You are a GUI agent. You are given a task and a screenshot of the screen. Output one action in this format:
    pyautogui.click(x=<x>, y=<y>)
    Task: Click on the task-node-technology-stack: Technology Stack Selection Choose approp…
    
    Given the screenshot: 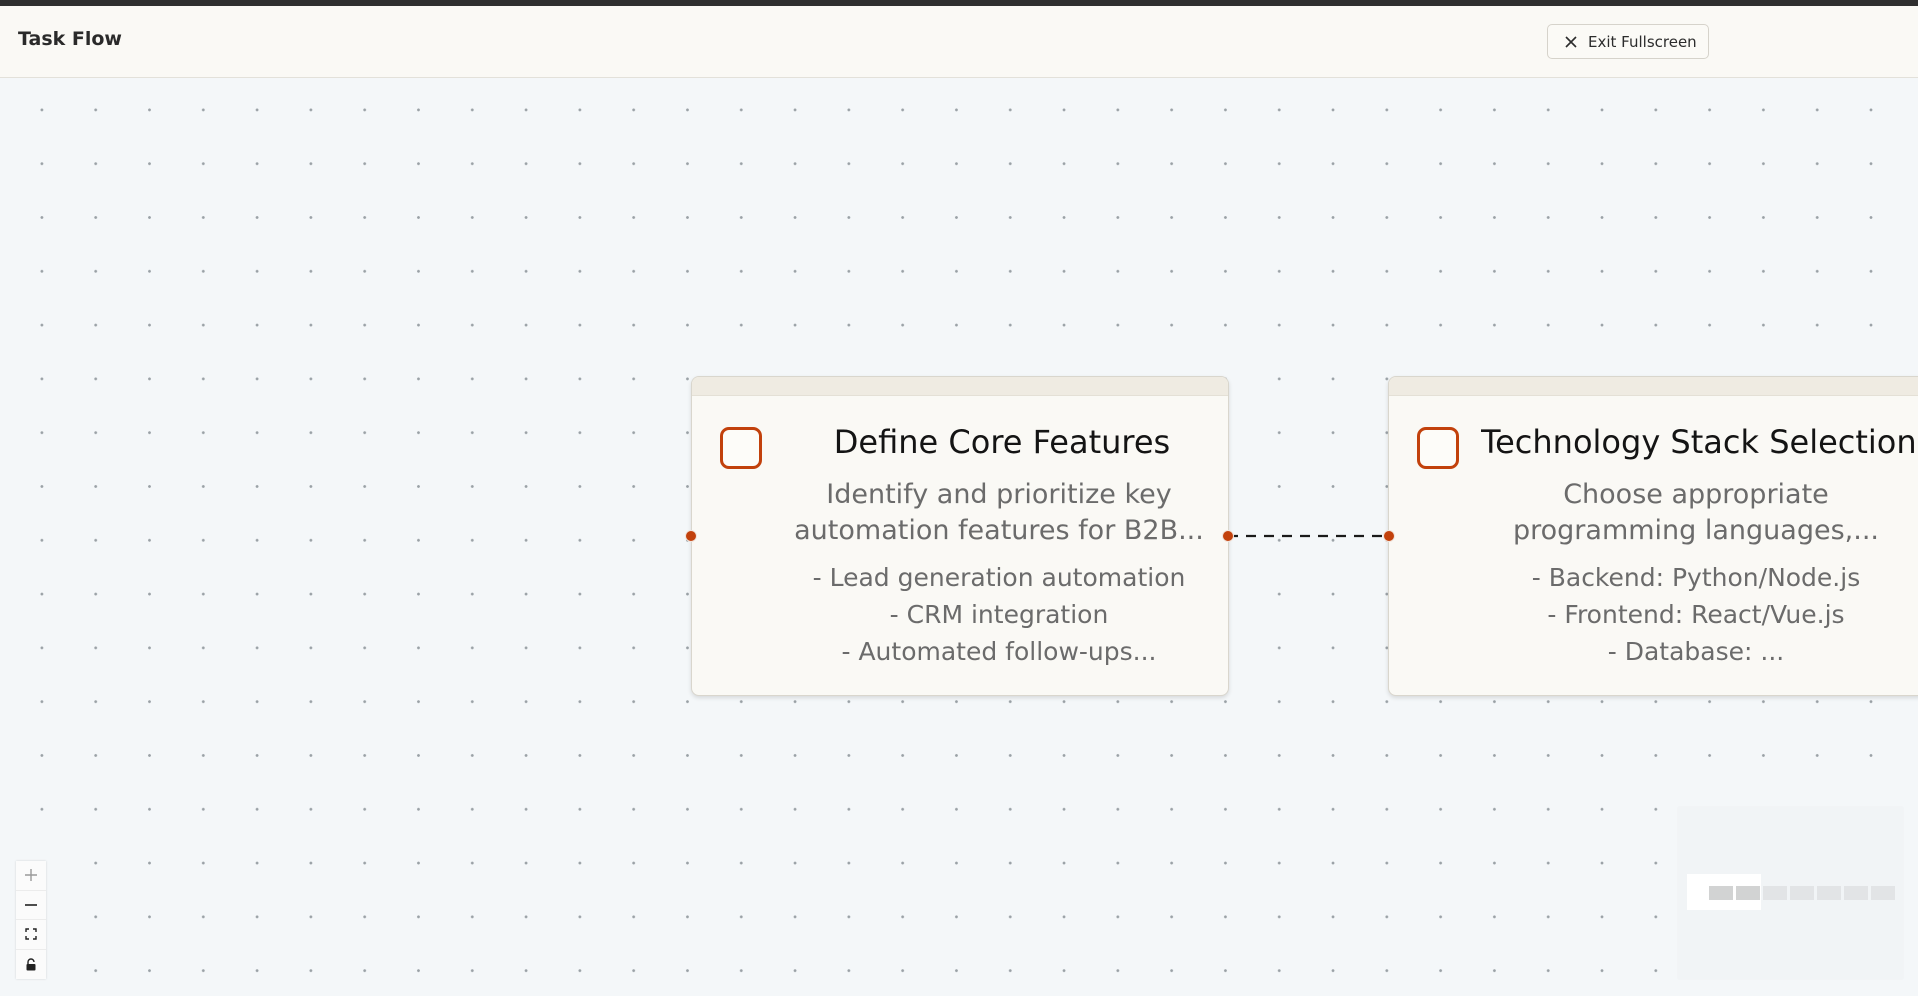 What is the action you would take?
    pyautogui.click(x=1653, y=536)
    